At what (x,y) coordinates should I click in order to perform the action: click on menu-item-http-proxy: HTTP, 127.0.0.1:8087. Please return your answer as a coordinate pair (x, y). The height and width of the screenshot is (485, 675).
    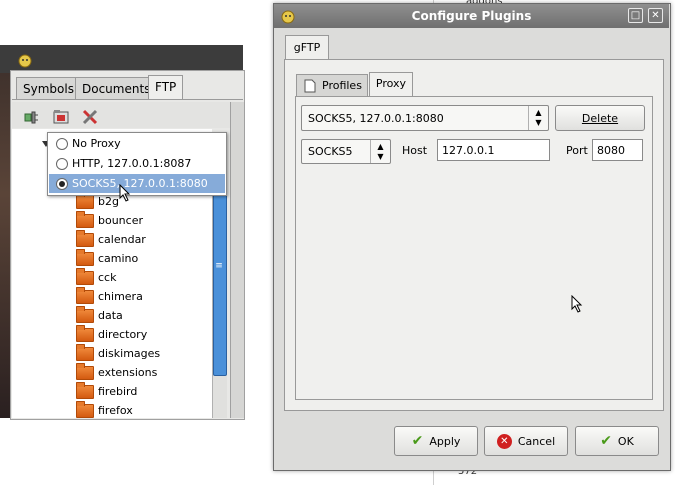
    Looking at the image, I should click on (137, 163).